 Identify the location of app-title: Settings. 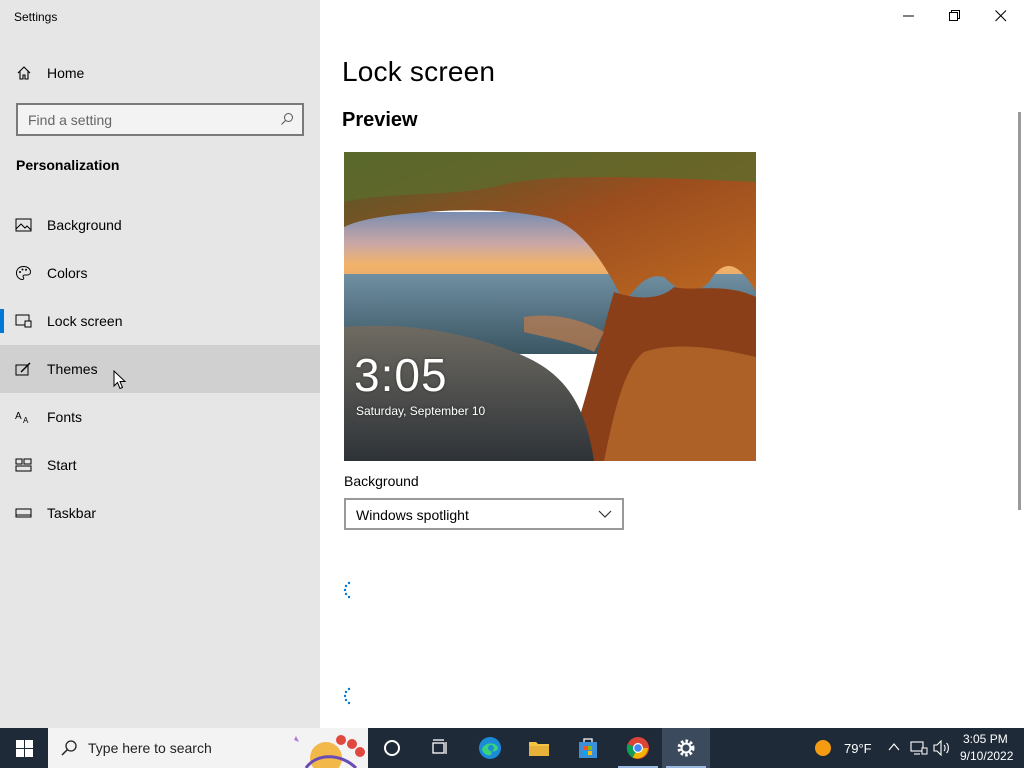
(36, 17).